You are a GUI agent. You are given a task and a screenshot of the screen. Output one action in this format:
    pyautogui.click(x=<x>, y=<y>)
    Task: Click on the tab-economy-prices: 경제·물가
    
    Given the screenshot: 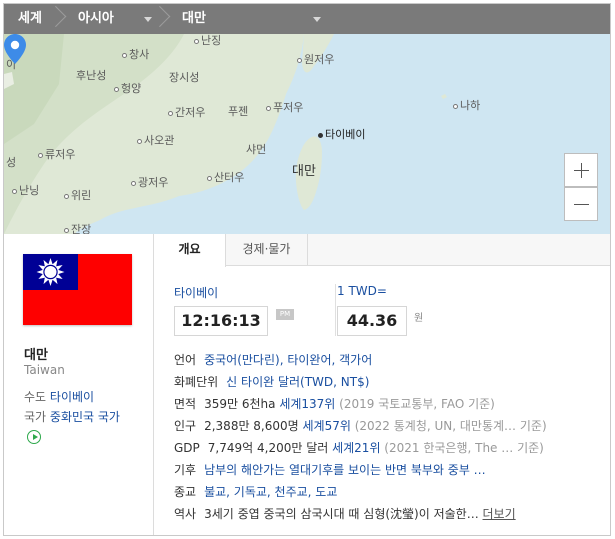 What is the action you would take?
    pyautogui.click(x=267, y=250)
    